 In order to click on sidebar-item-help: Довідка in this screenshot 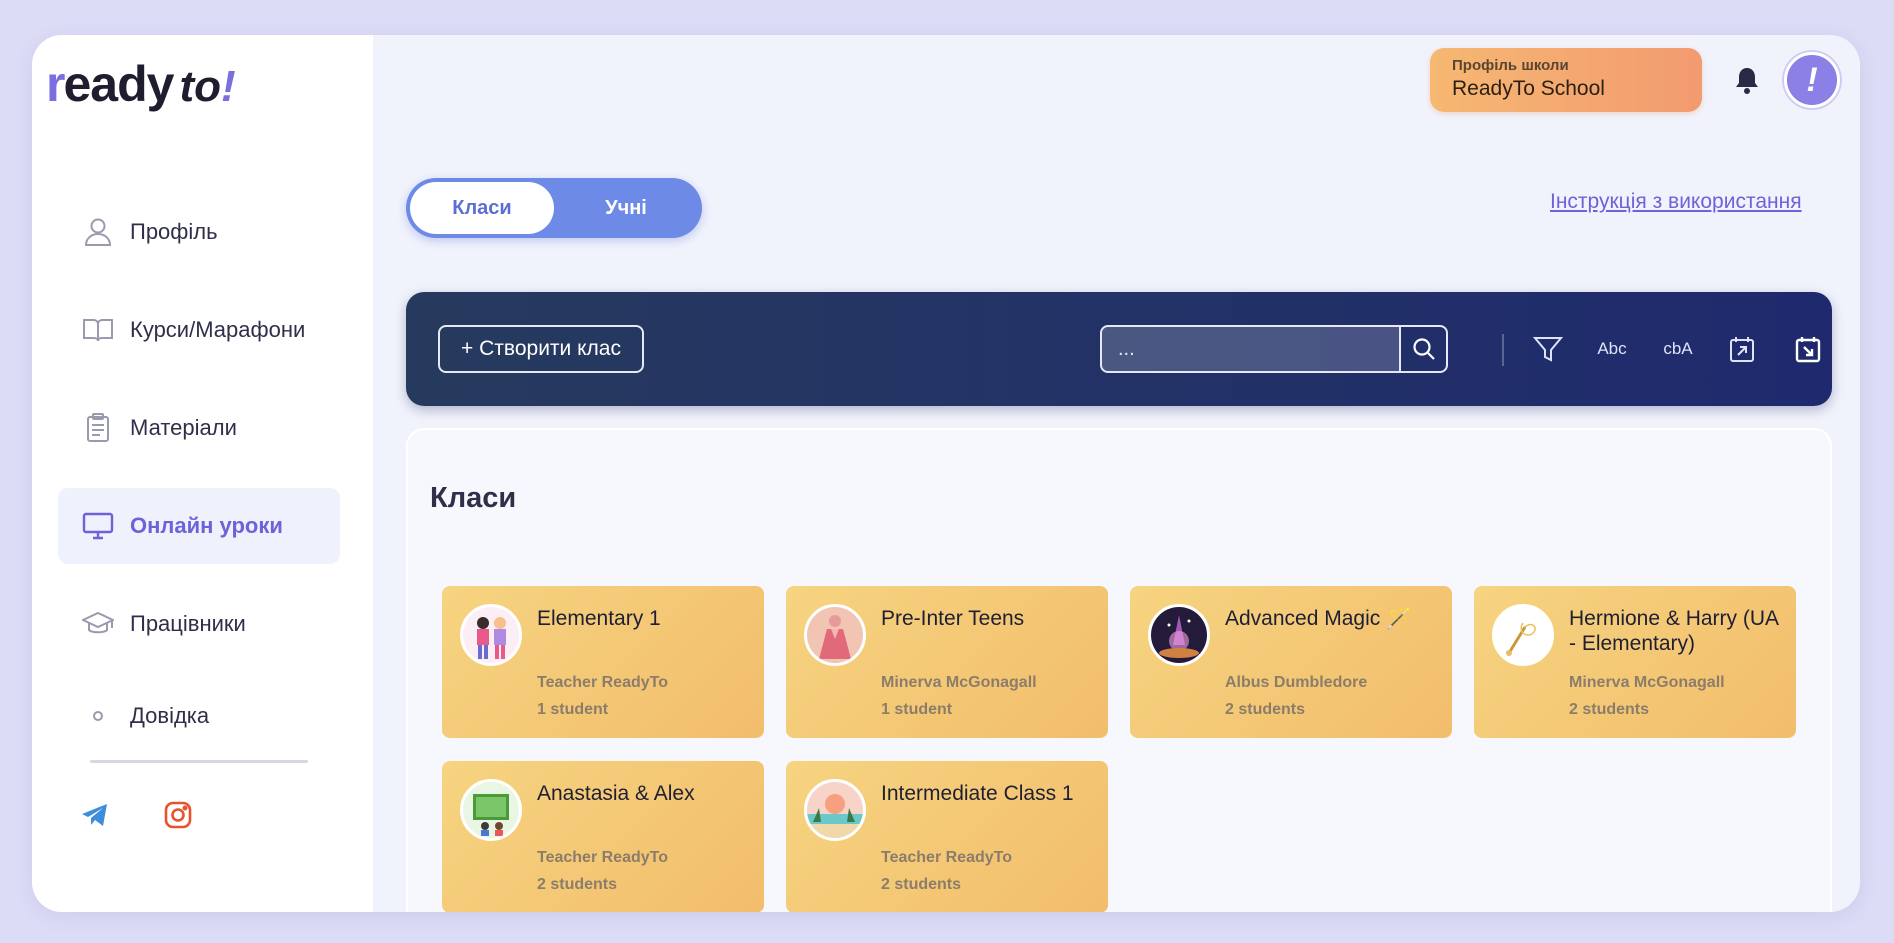, I will do `click(199, 716)`.